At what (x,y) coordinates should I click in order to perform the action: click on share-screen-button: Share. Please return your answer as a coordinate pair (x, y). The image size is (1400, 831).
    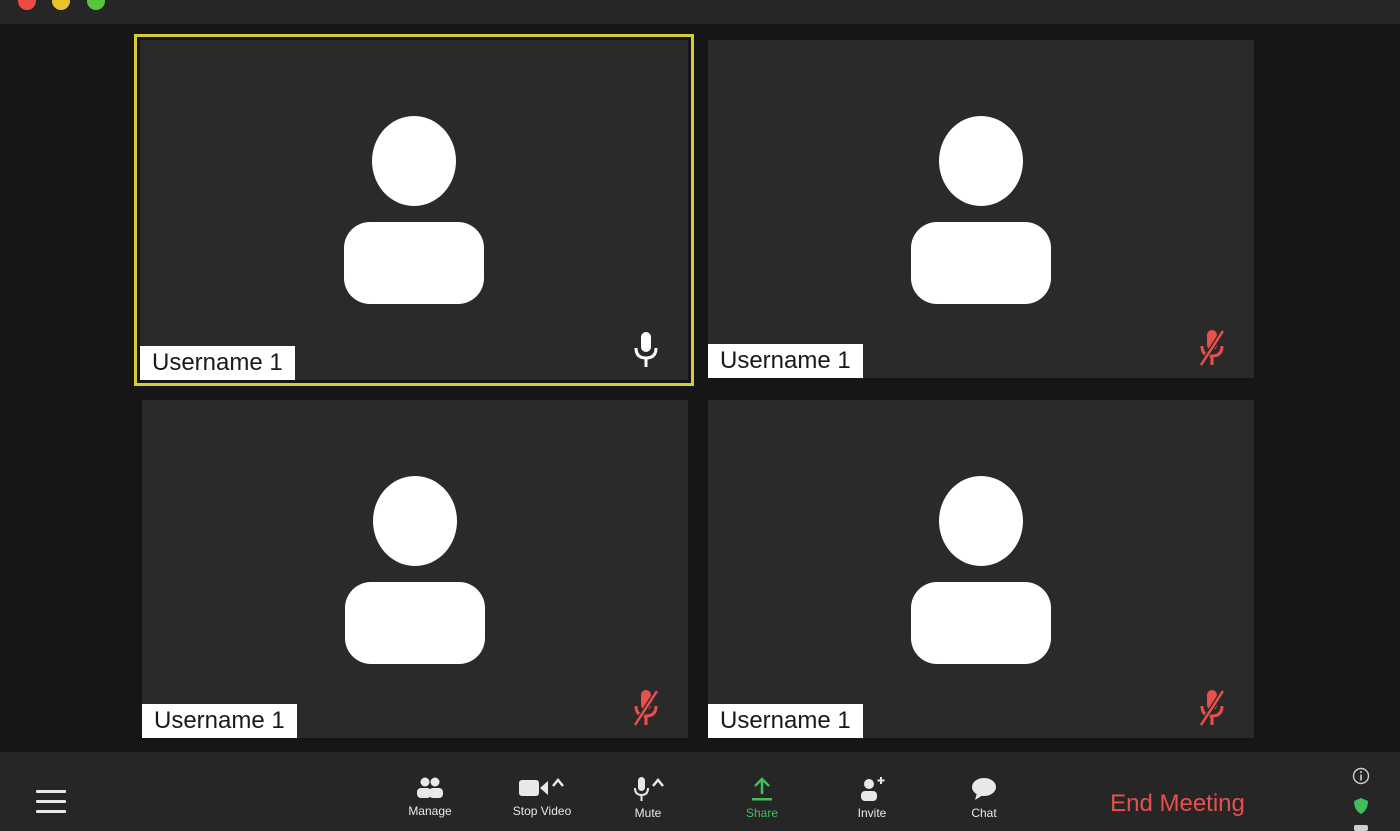
    Looking at the image, I should click on (762, 803).